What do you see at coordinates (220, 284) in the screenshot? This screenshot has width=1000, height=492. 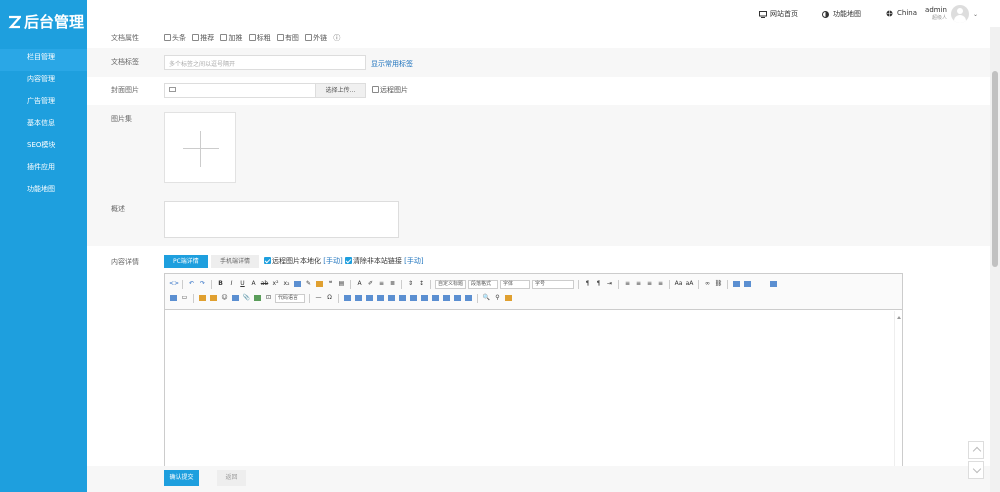 I see `bold-icon: B` at bounding box center [220, 284].